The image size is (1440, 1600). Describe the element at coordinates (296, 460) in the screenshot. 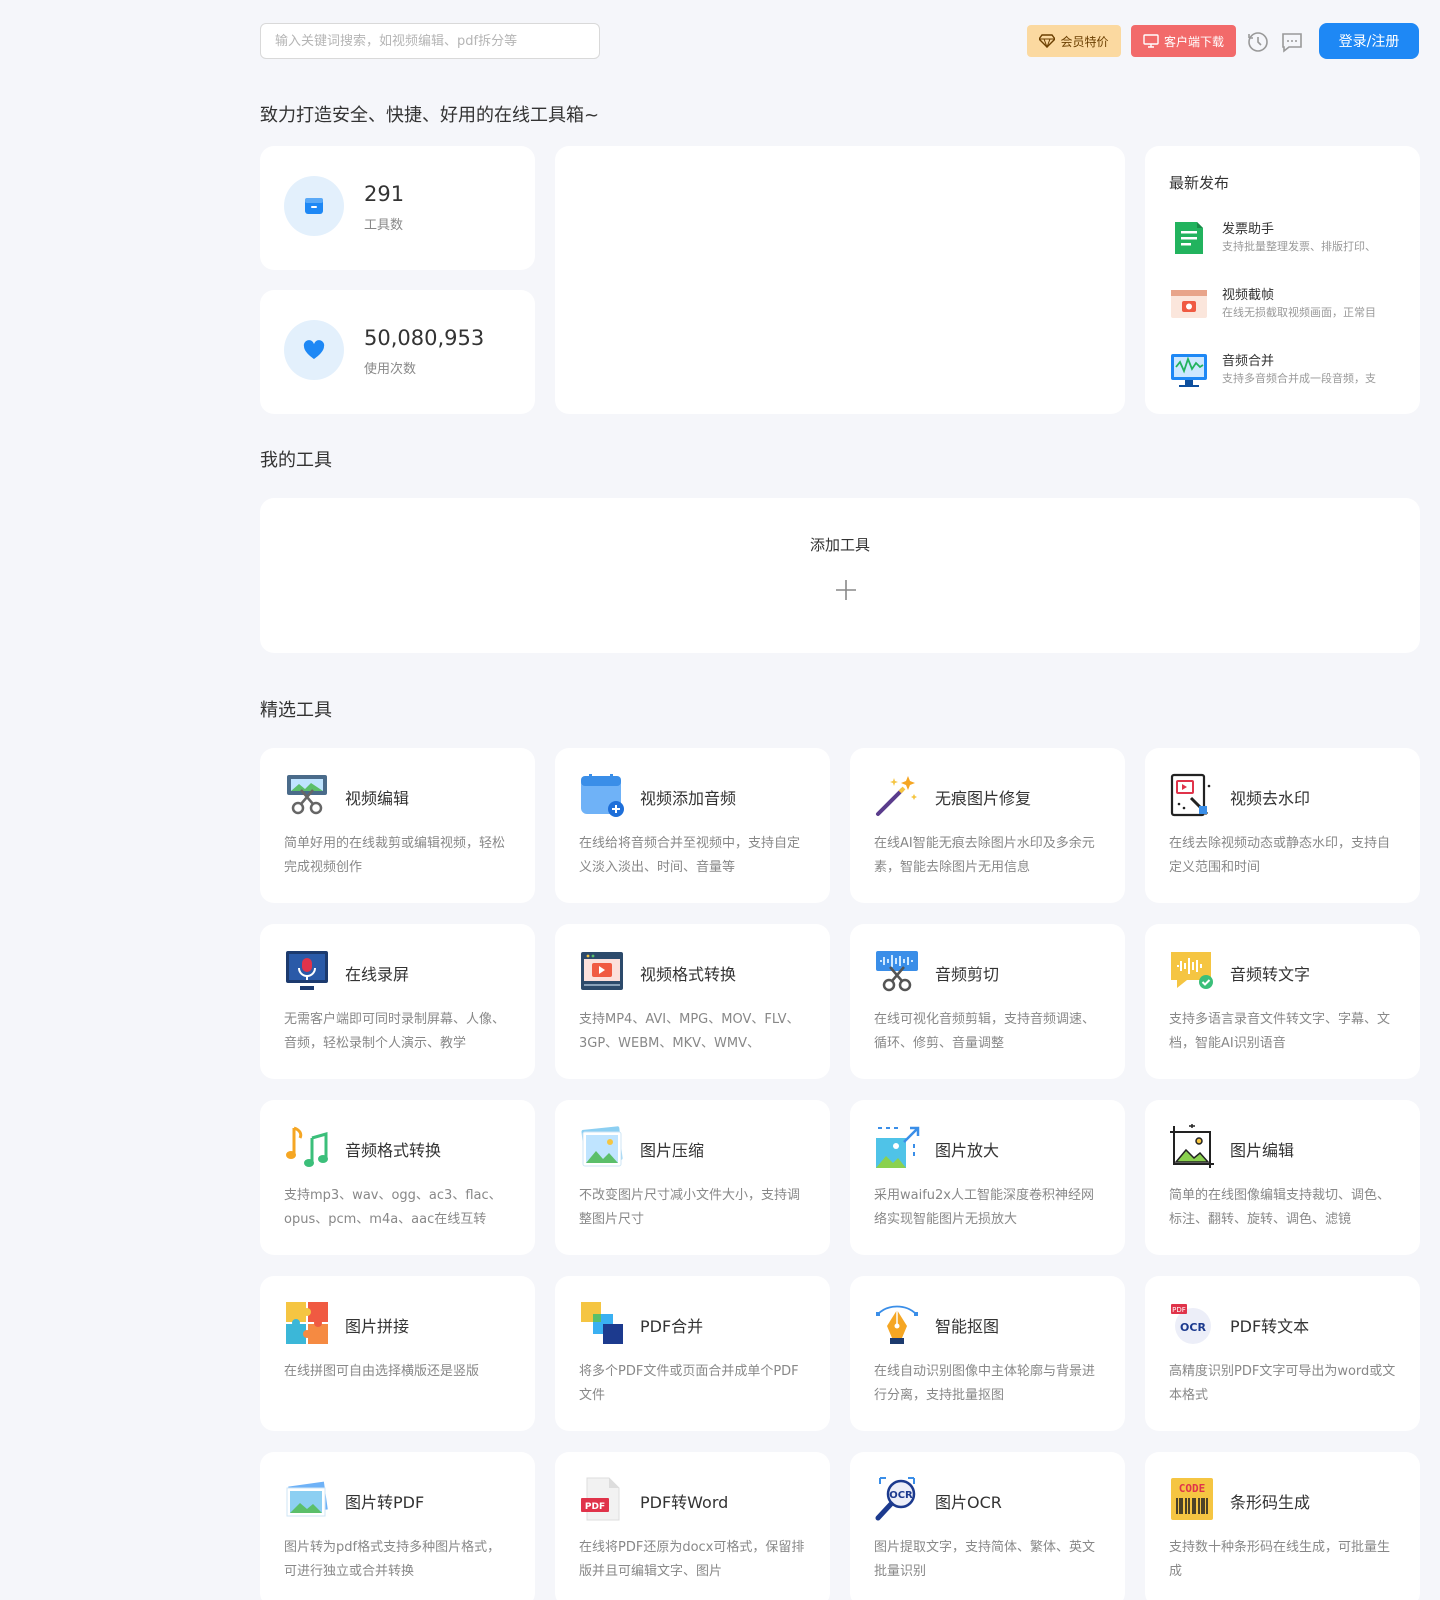

I see `my-tools-title: 我的工具` at that location.